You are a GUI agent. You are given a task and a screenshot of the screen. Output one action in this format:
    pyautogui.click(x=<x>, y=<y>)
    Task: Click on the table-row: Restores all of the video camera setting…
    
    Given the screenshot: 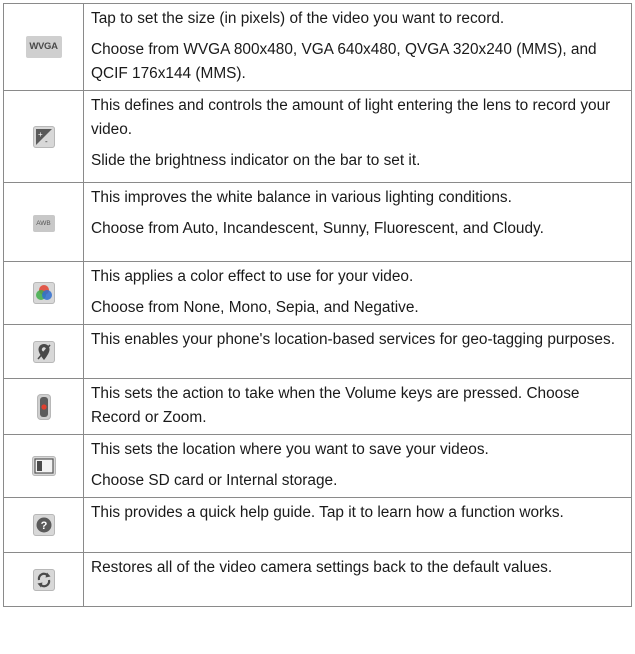 What is the action you would take?
    pyautogui.click(x=317, y=579)
    